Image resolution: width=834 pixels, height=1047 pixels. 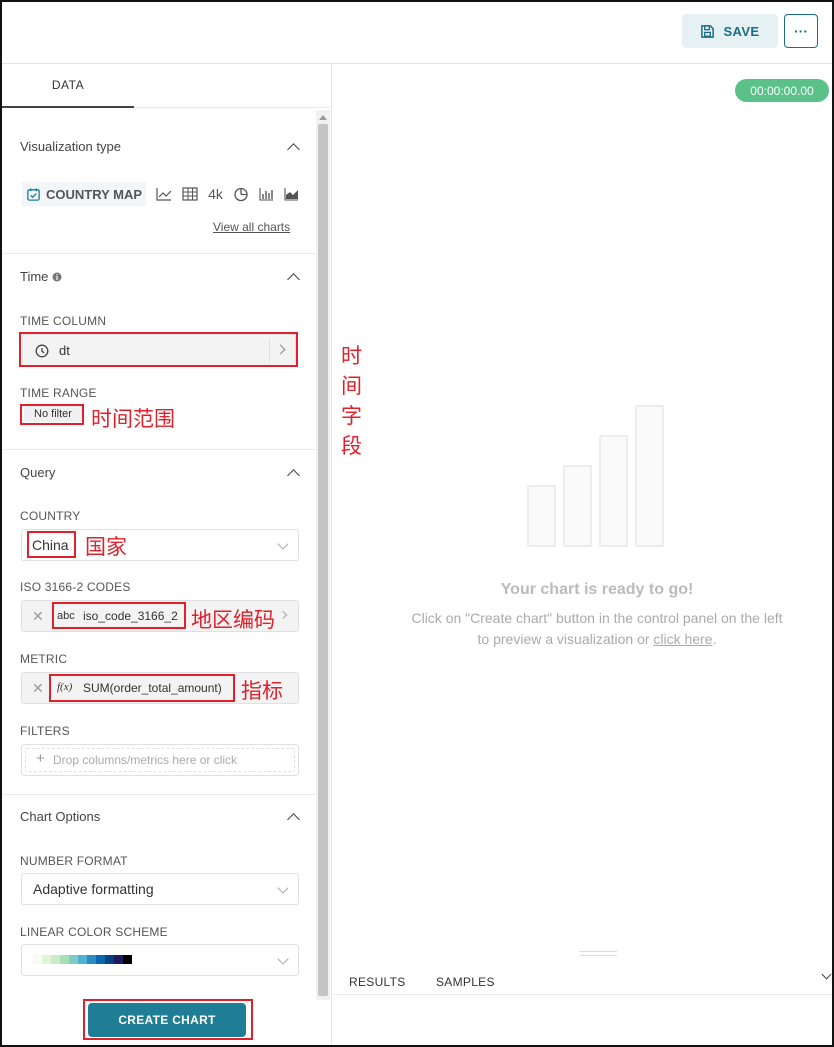 I want to click on annotation-box-country, so click(x=51, y=544).